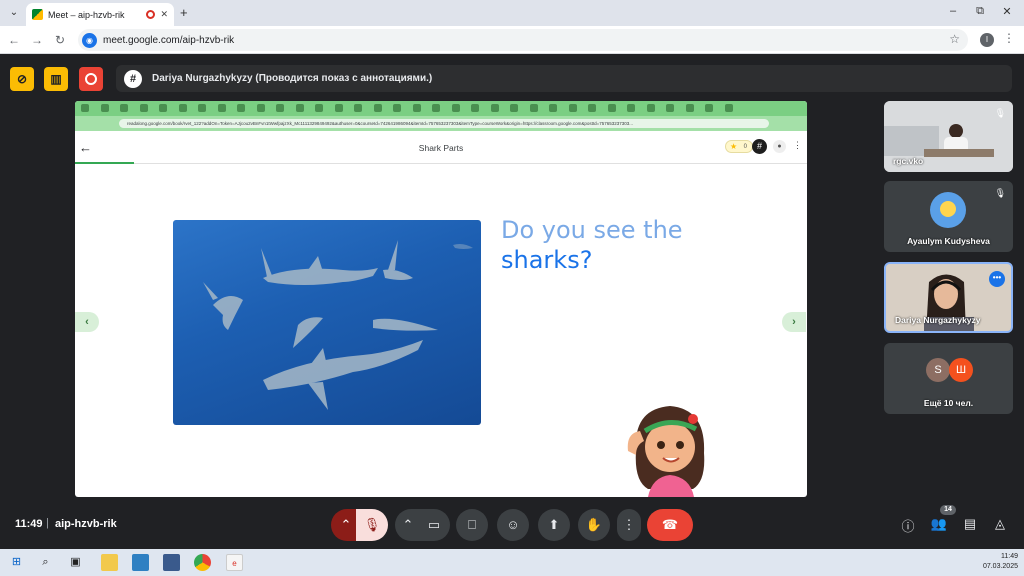  I want to click on windows-start-icon: ⊞, so click(16, 562).